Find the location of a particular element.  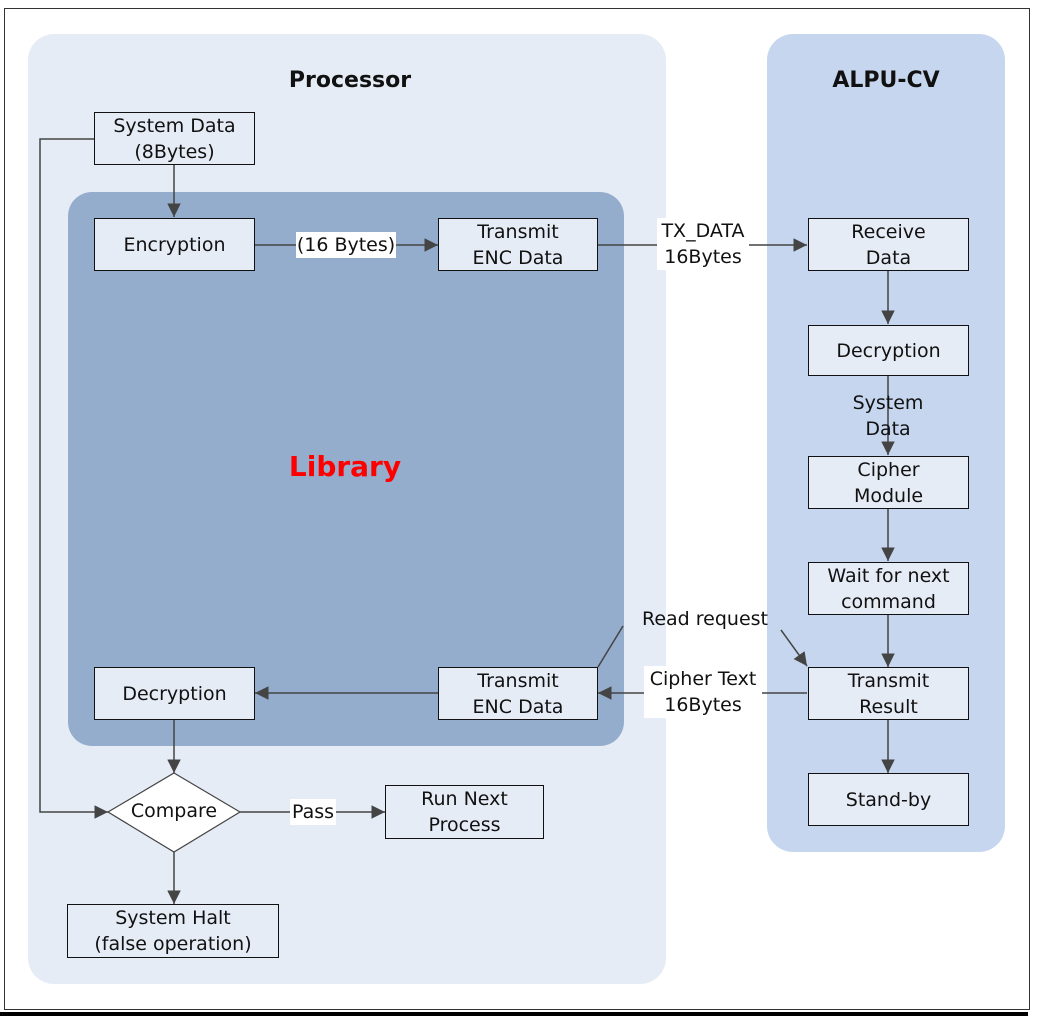

transmit-result-node: Transmit Result is located at coordinates (888, 693).